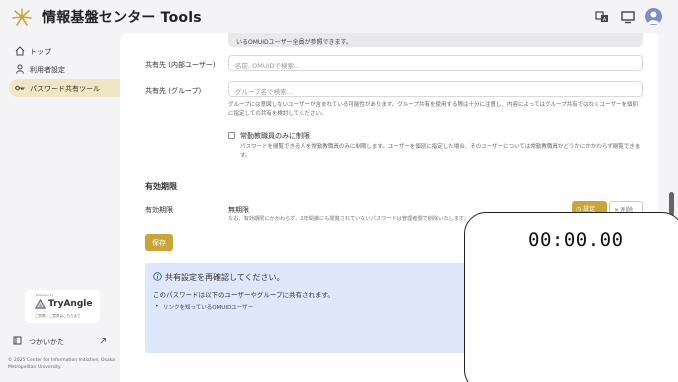  What do you see at coordinates (157, 276) in the screenshot?
I see `info-icon` at bounding box center [157, 276].